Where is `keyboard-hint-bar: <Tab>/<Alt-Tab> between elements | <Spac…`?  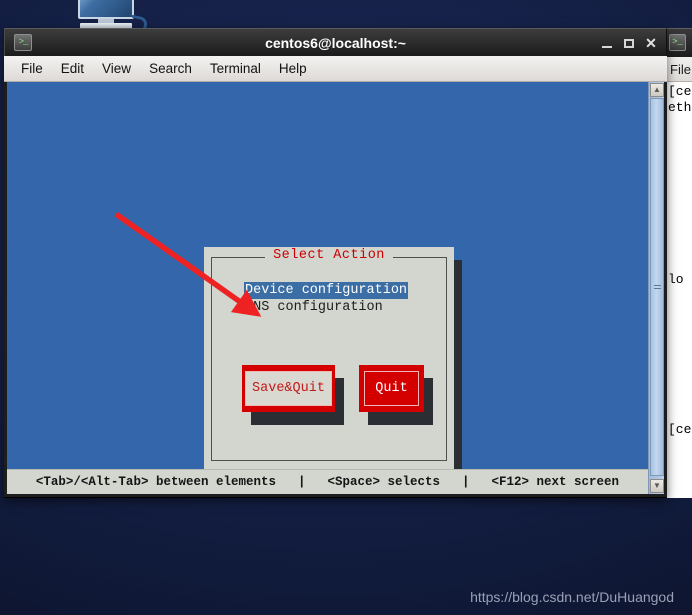
keyboard-hint-bar: <Tab>/<Alt-Tab> between elements | <Spac… is located at coordinates (327, 481).